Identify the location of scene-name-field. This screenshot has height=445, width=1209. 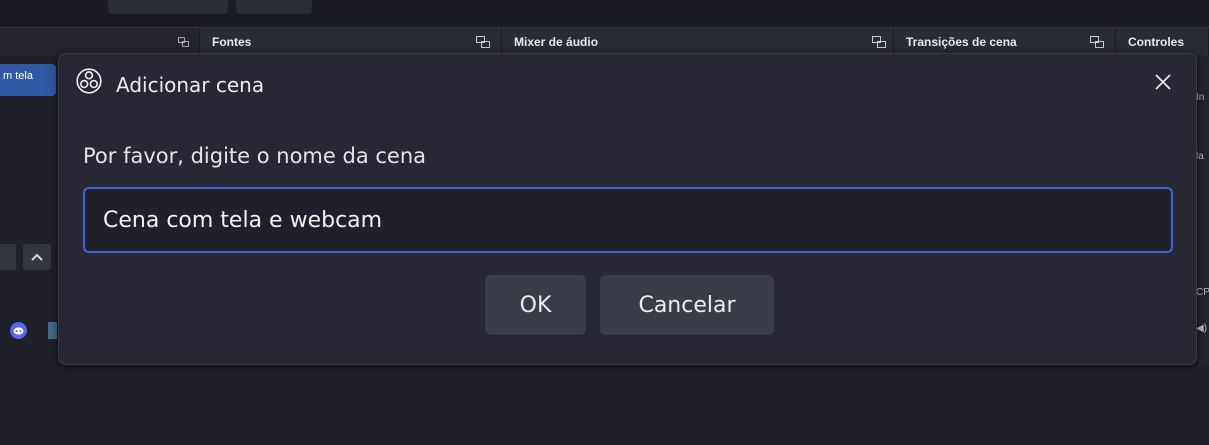
(628, 220).